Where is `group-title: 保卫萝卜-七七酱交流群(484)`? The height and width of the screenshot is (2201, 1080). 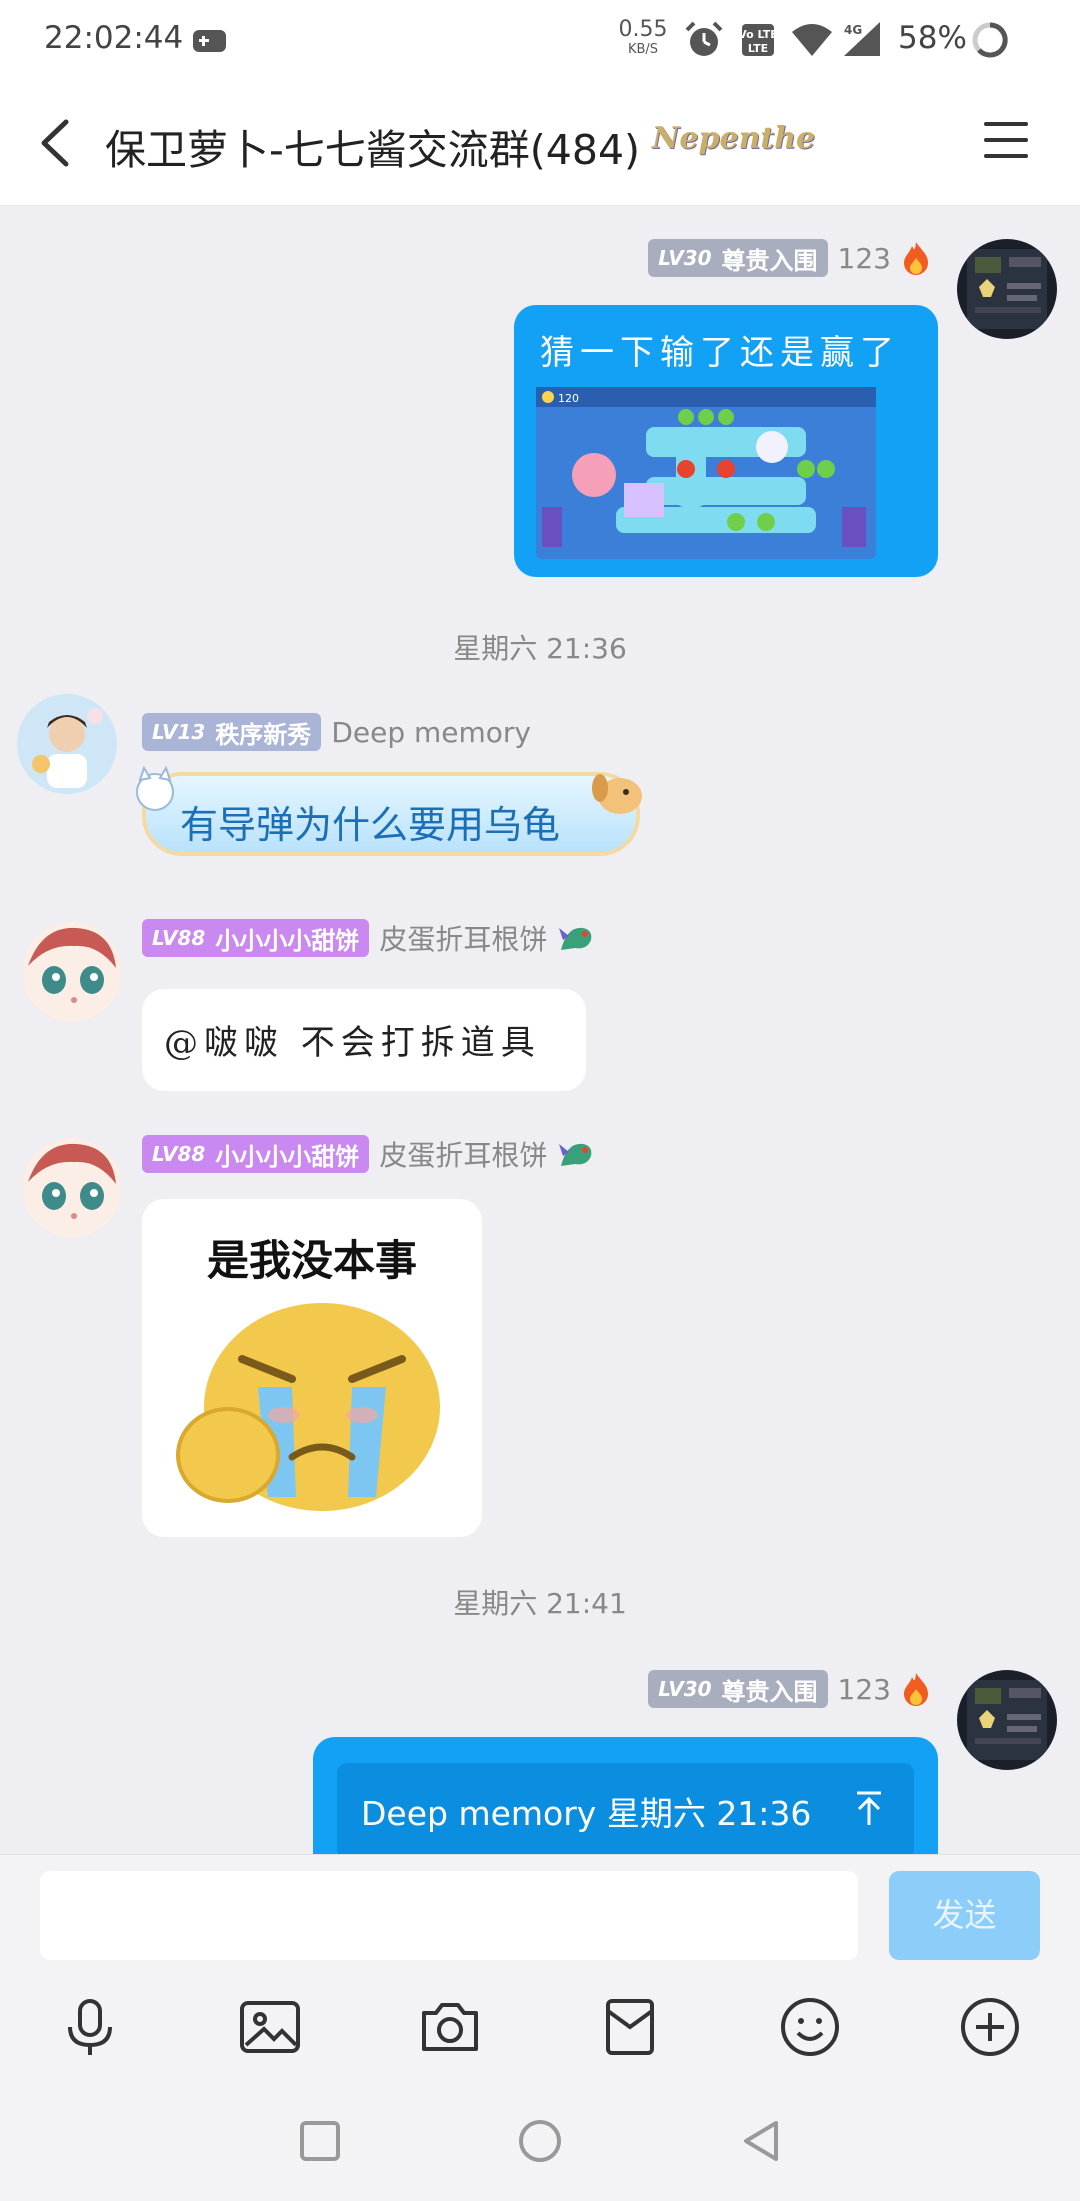 group-title: 保卫萝卜-七七酱交流群(484) is located at coordinates (372, 146).